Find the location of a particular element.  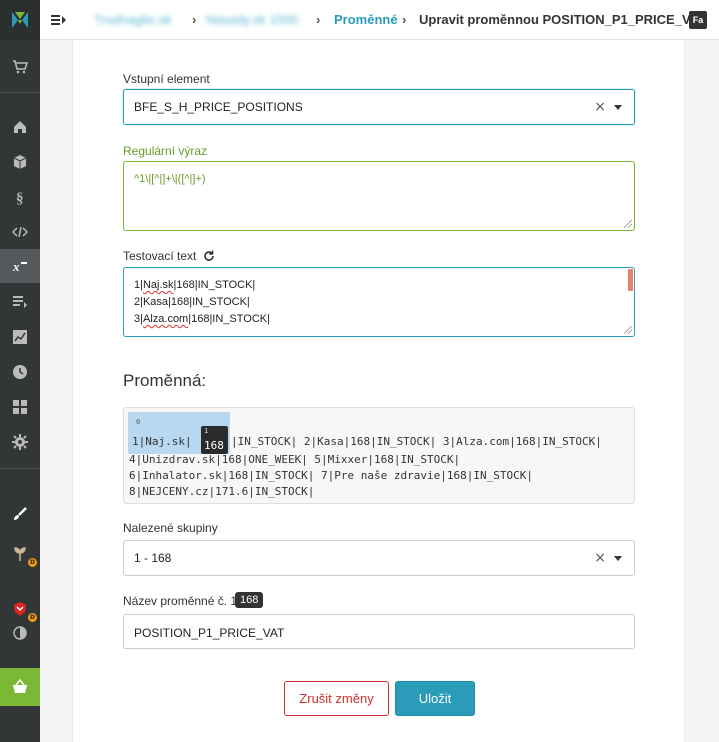

var-name-value: POSITION_P1_PRICE_VAT is located at coordinates (209, 633).